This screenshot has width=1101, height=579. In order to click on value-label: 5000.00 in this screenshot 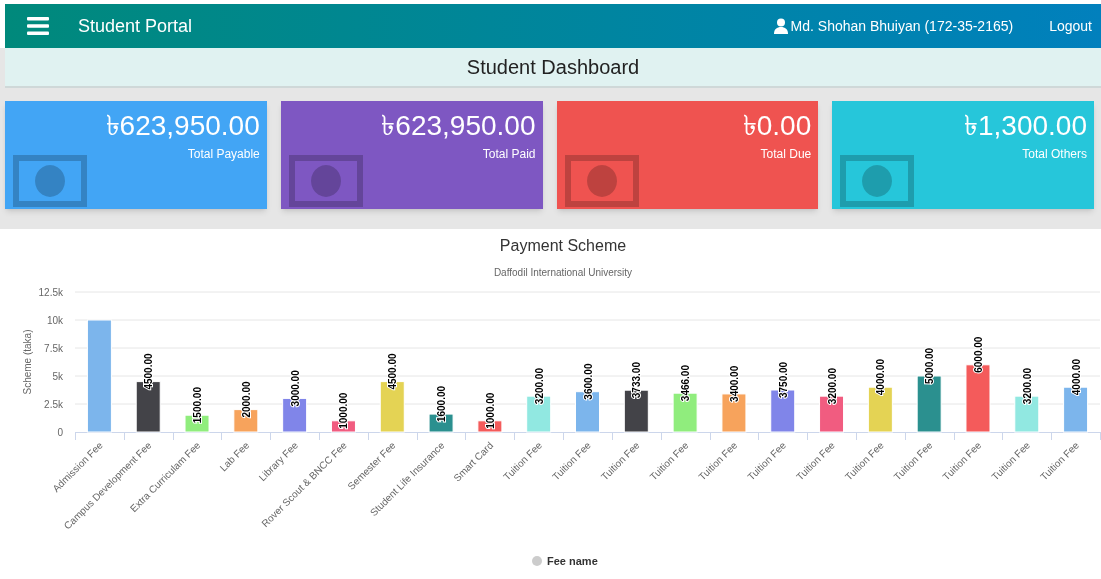, I will do `click(930, 365)`.